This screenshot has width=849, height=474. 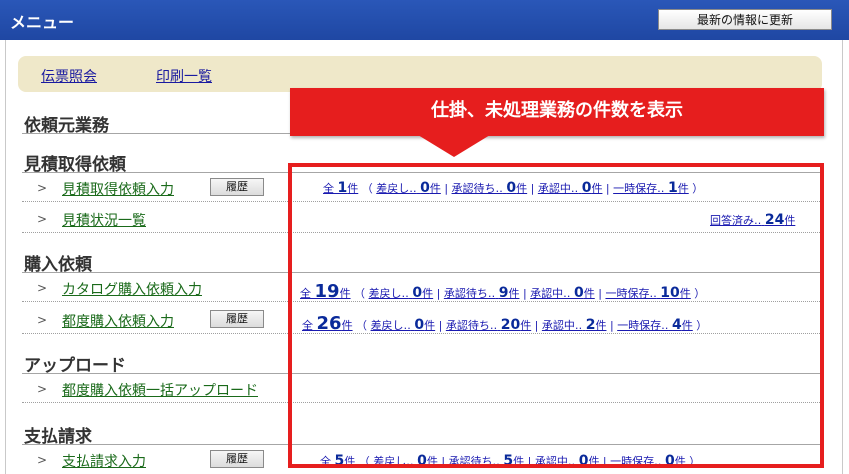 I want to click on callout-banner: 仕掛、未処理業務の件数を表示, so click(x=557, y=112).